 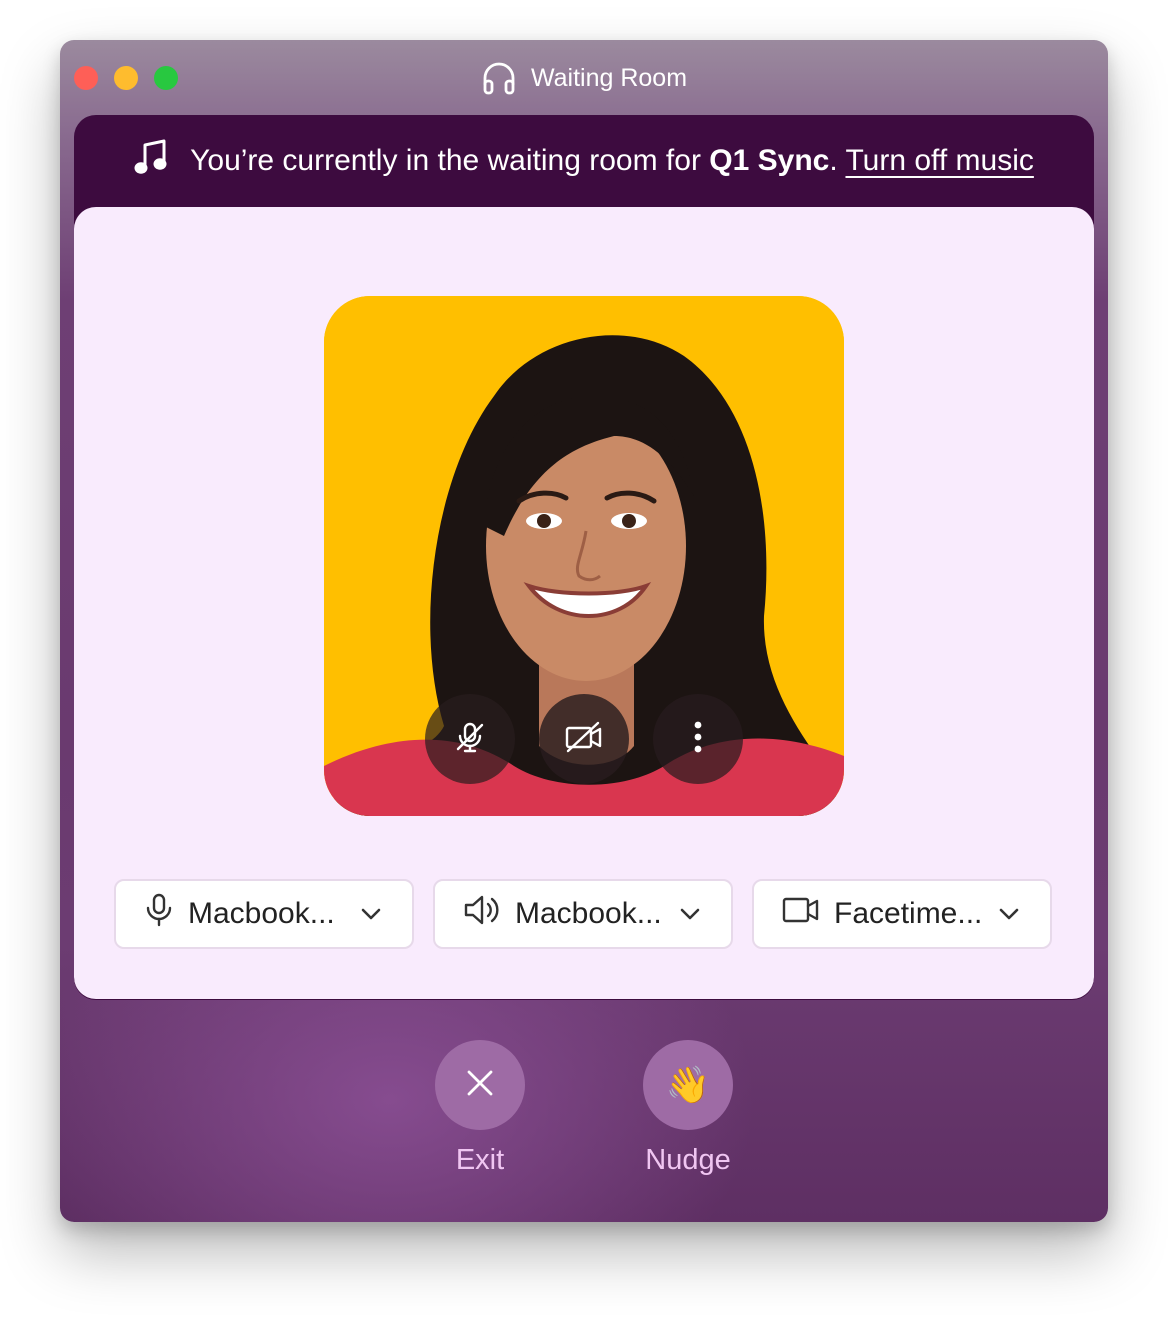 I want to click on waiting-message-prefix: You’re currently in the waiting room for, so click(x=450, y=160).